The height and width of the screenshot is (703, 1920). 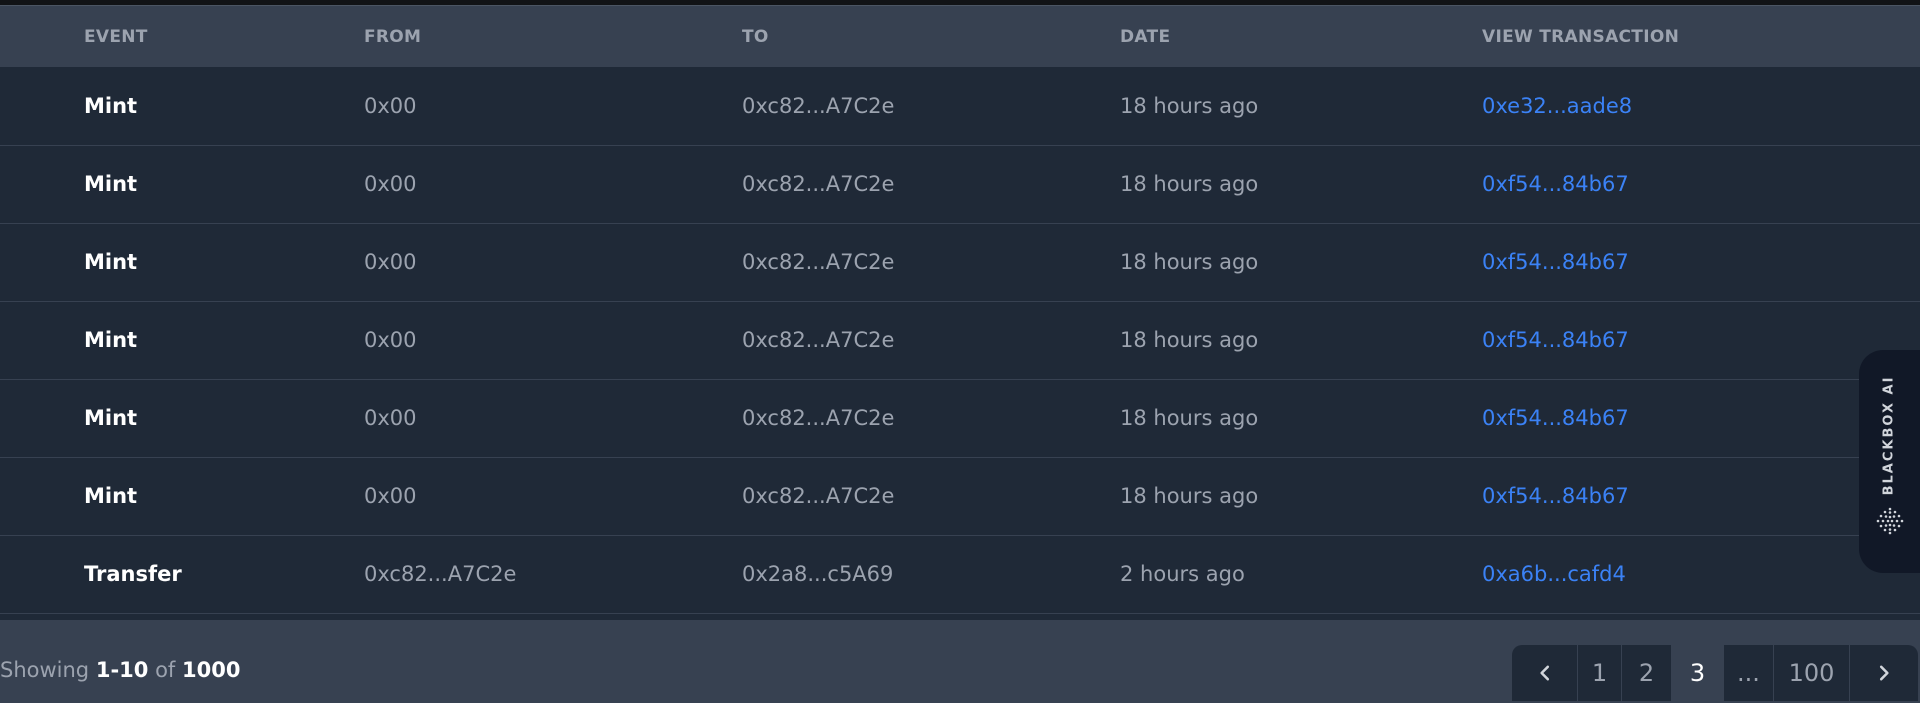 I want to click on table-footer: Showing 1-10 of 1000 1 2 3 ... 100, so click(x=960, y=661).